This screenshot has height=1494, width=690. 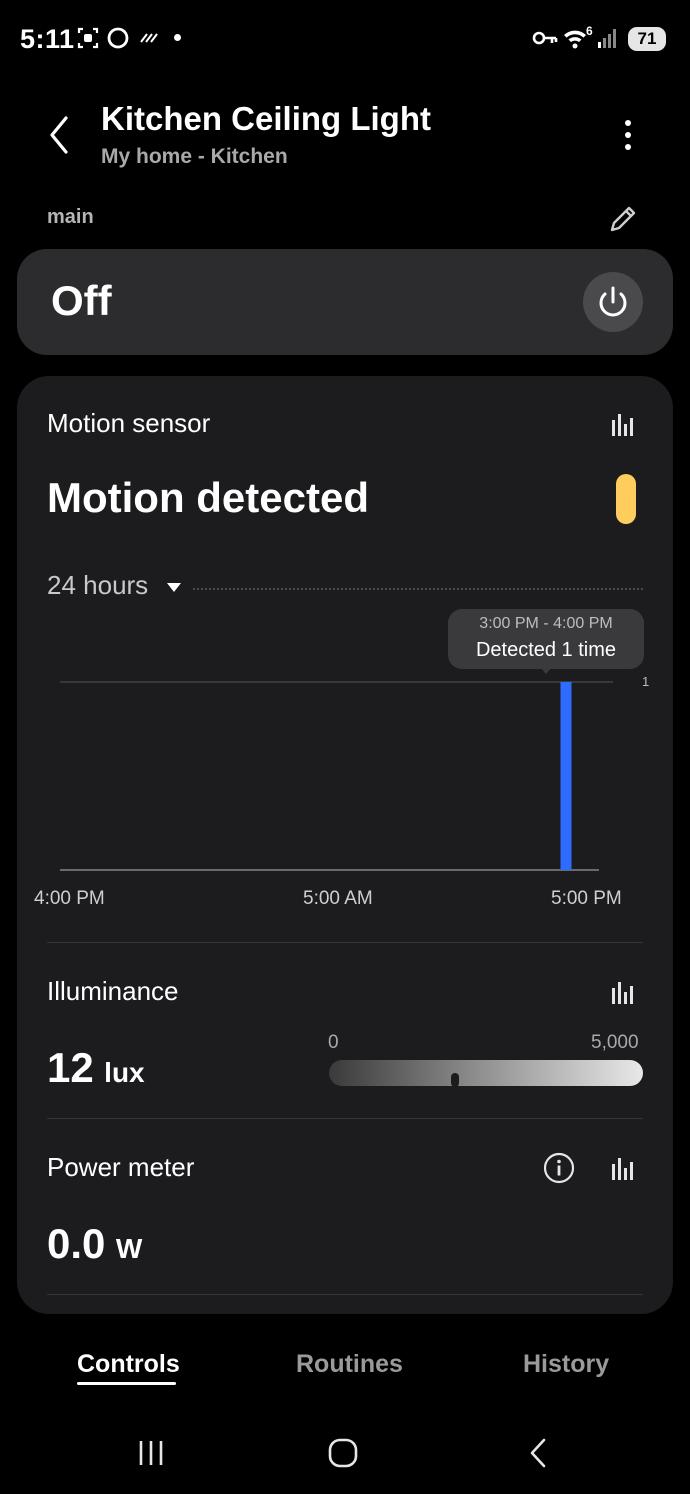 I want to click on status-time: 5:11, so click(x=47, y=39).